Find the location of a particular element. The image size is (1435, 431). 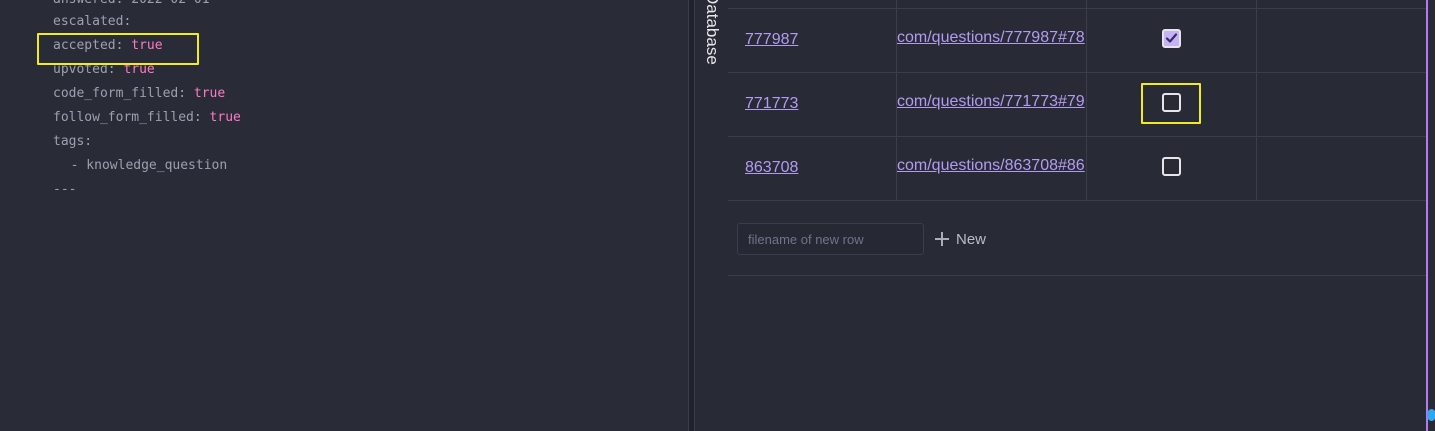

row-id-link: 863708 is located at coordinates (771, 168).